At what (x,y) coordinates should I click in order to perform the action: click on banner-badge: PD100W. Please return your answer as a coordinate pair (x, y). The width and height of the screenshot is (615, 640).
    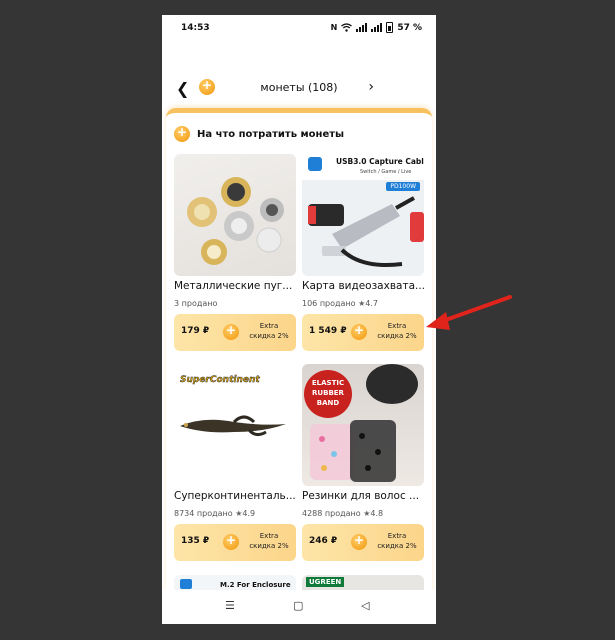
    Looking at the image, I should click on (403, 186).